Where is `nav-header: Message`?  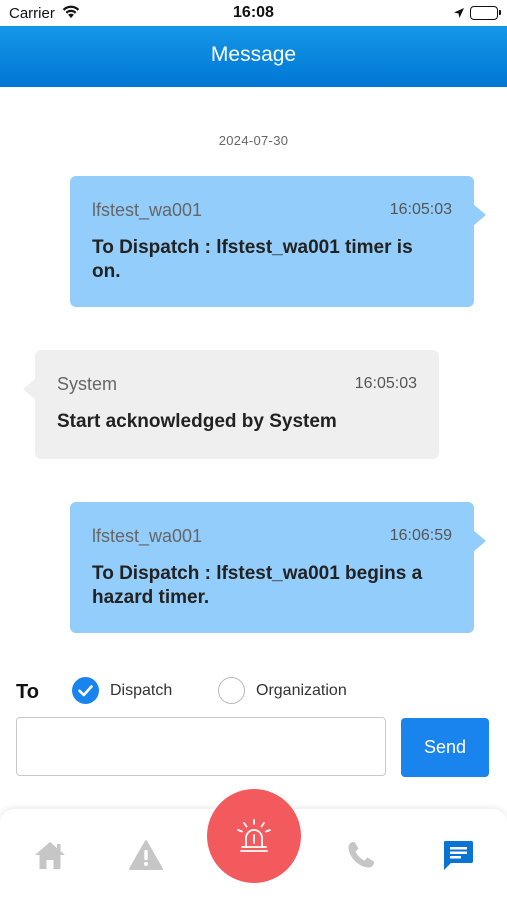 nav-header: Message is located at coordinates (253, 56).